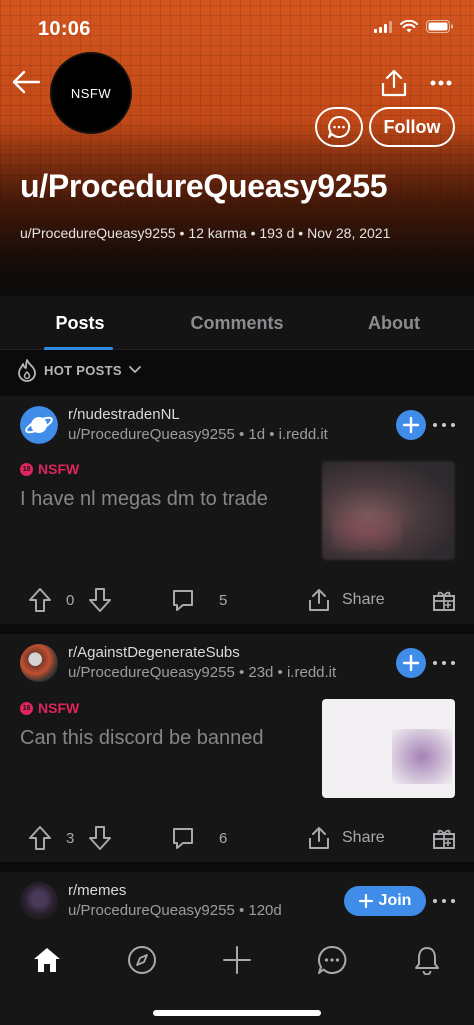 The image size is (474, 1025). I want to click on status-time: 10:06, so click(64, 29).